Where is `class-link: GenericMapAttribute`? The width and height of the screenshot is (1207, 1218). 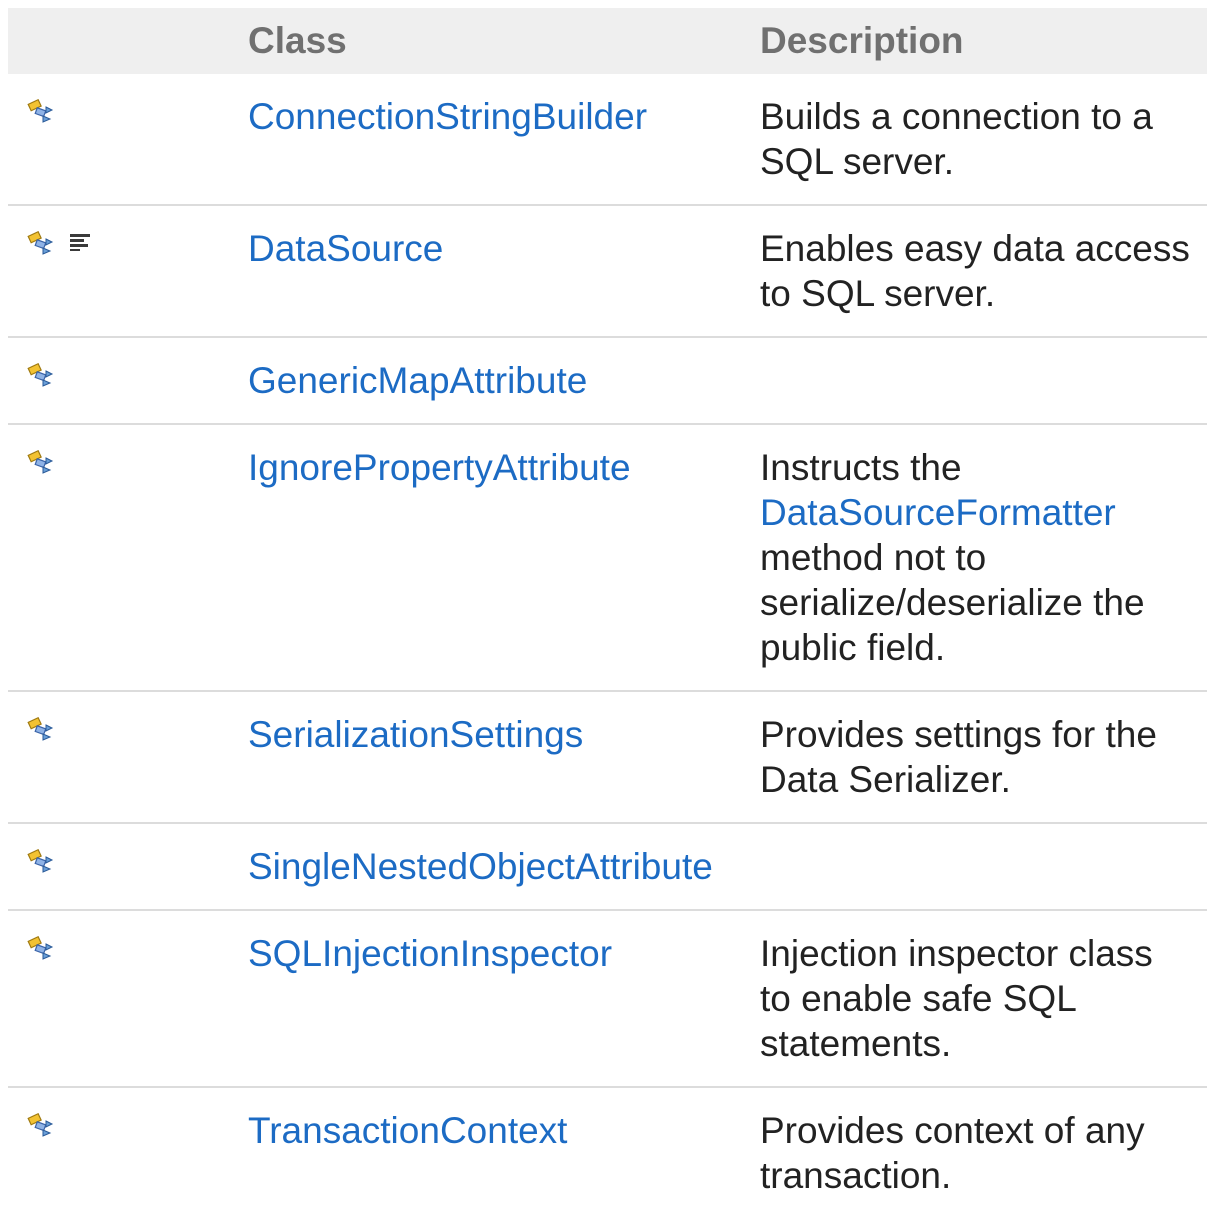
class-link: GenericMapAttribute is located at coordinates (417, 380).